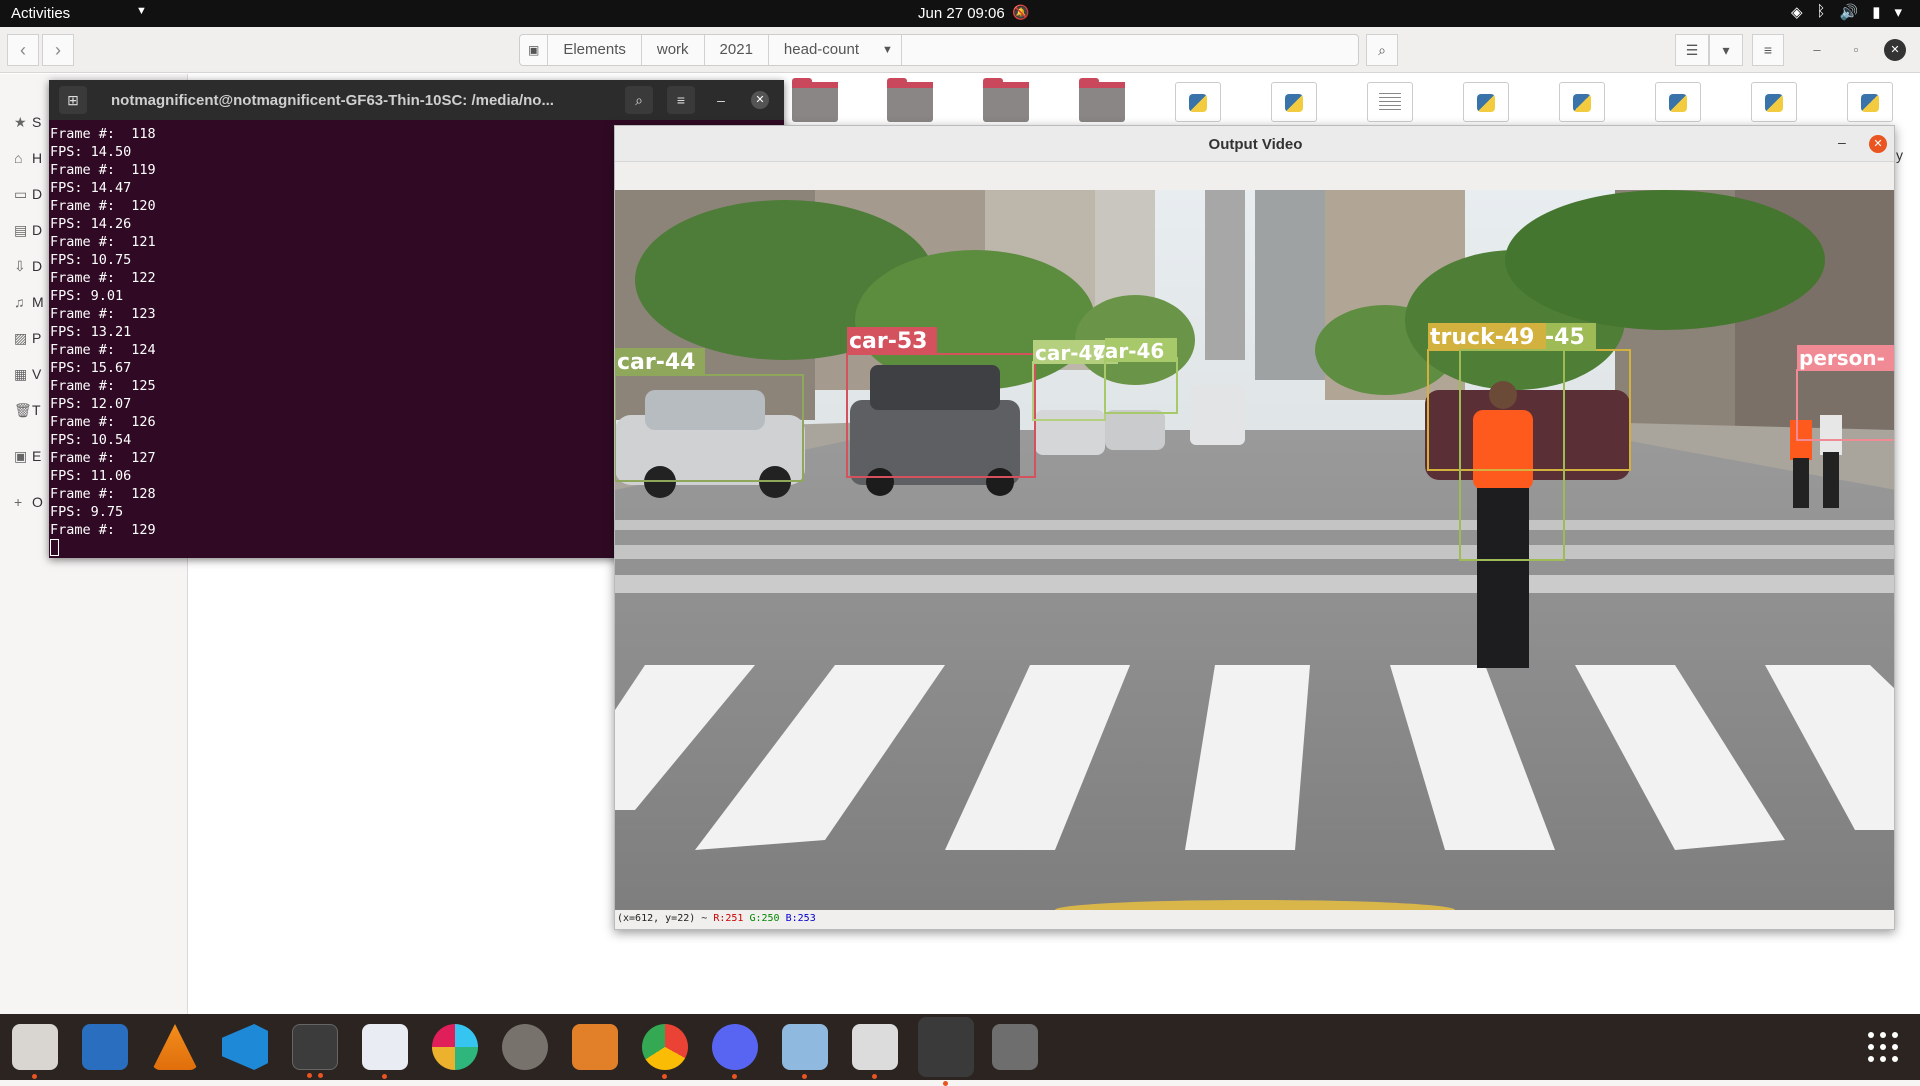 The width and height of the screenshot is (1920, 1086). Describe the element at coordinates (103, 386) in the screenshot. I see `terminal-line: Frame #: 125` at that location.